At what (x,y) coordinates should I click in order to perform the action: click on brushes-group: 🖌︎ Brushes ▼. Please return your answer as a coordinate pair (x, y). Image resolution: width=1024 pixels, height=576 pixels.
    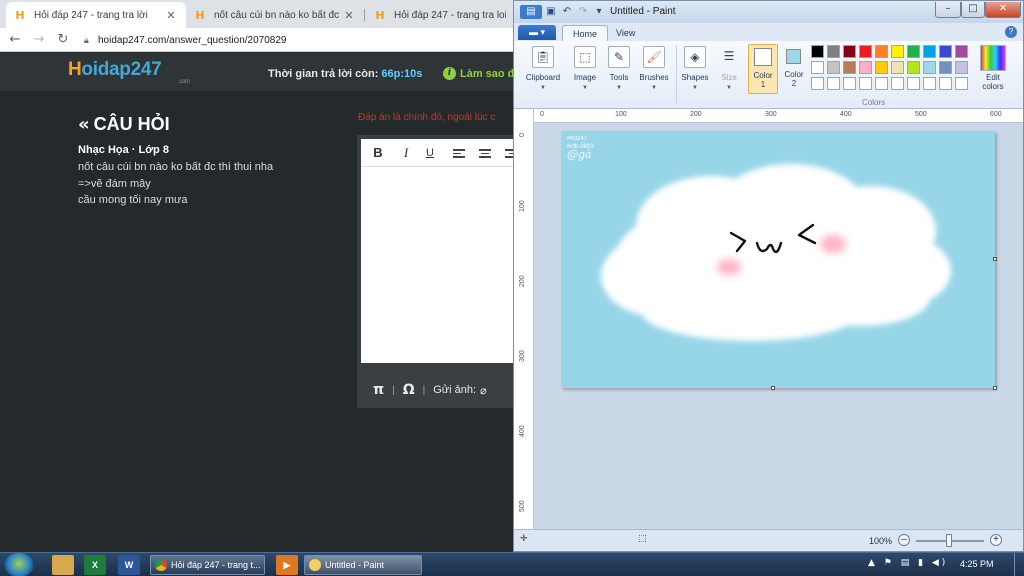
    Looking at the image, I should click on (654, 74).